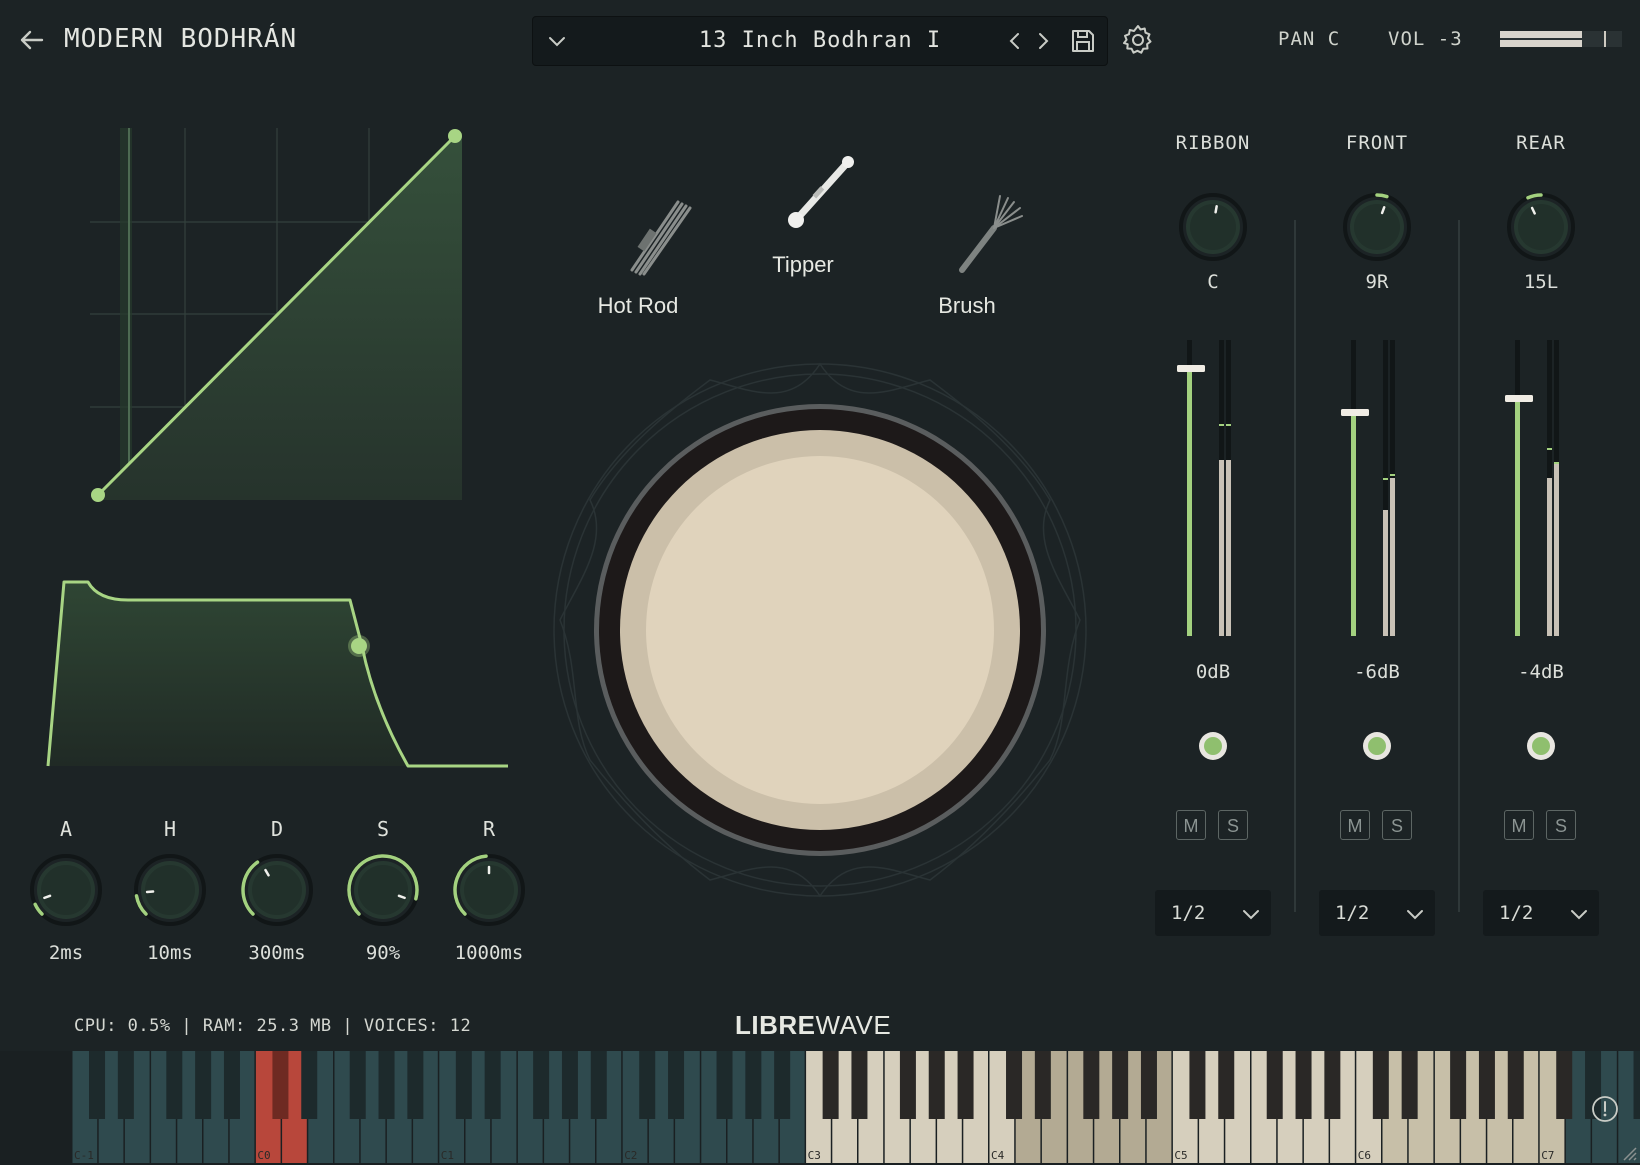  What do you see at coordinates (1377, 746) in the screenshot?
I see `channel-enable-toggle-front` at bounding box center [1377, 746].